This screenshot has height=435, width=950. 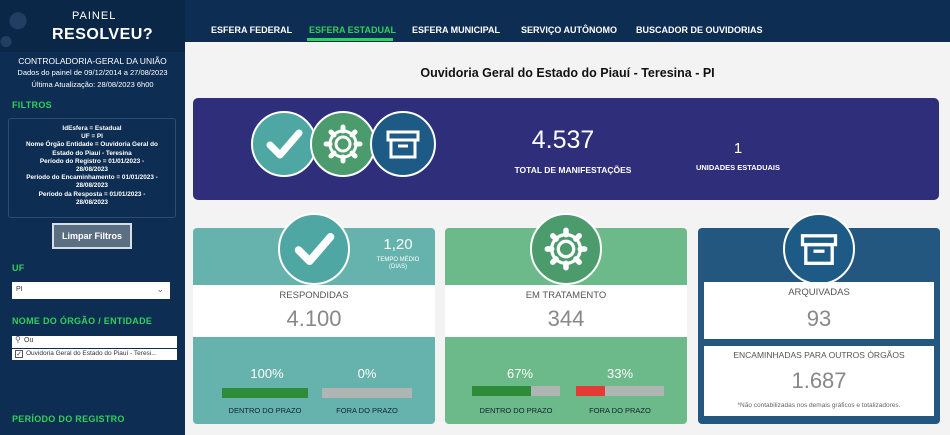 What do you see at coordinates (94, 16) in the screenshot?
I see `panel-title-line1: PAINEL` at bounding box center [94, 16].